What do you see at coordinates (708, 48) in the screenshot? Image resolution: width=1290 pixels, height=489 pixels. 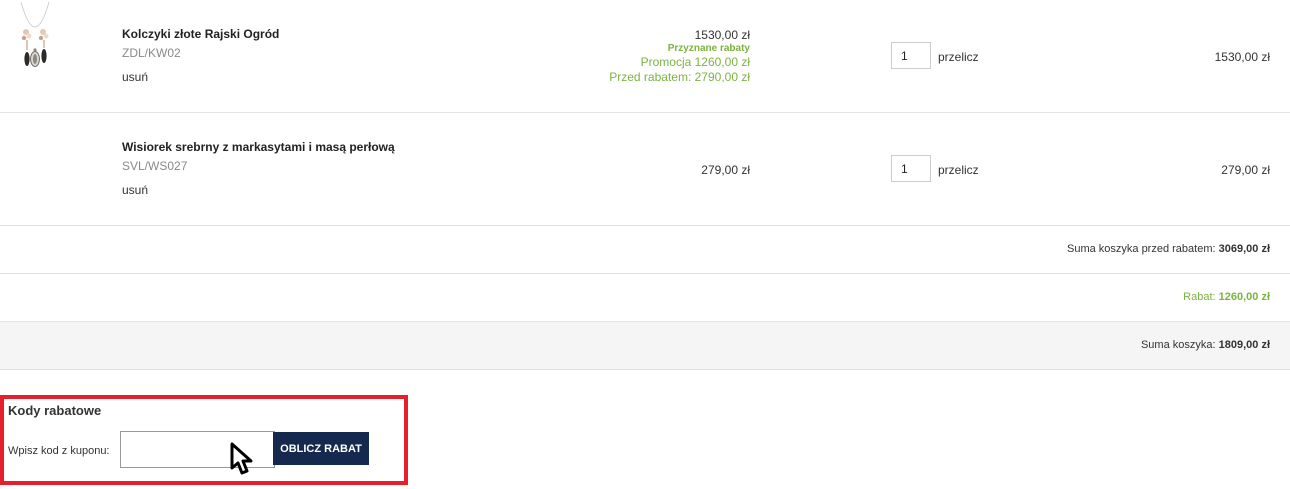 I see `discounts-title: Przyznane rabaty` at bounding box center [708, 48].